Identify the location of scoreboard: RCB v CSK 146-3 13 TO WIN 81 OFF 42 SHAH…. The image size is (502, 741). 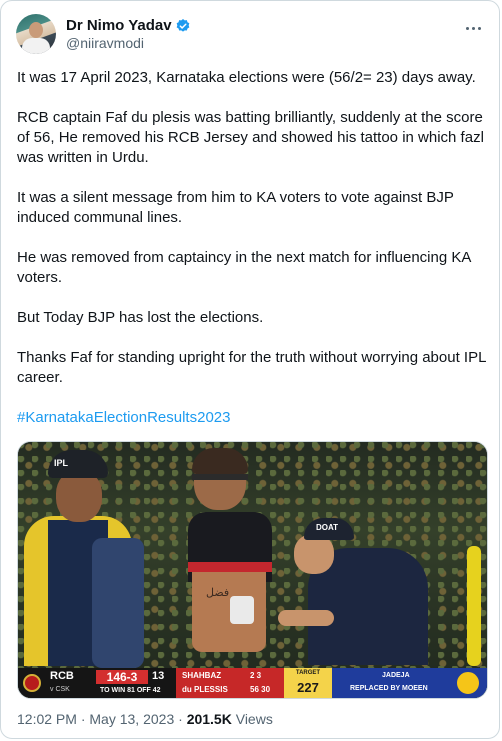
(252, 683).